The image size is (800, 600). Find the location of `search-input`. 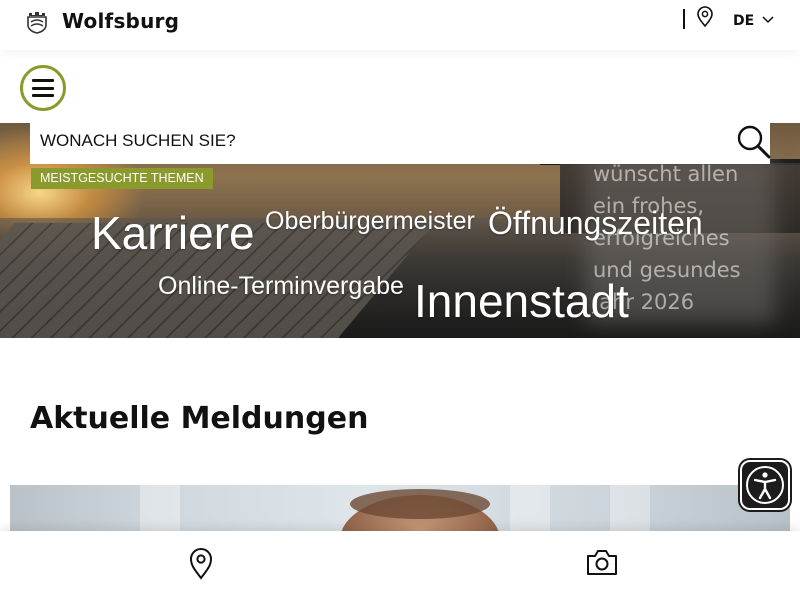

search-input is located at coordinates (385, 141).